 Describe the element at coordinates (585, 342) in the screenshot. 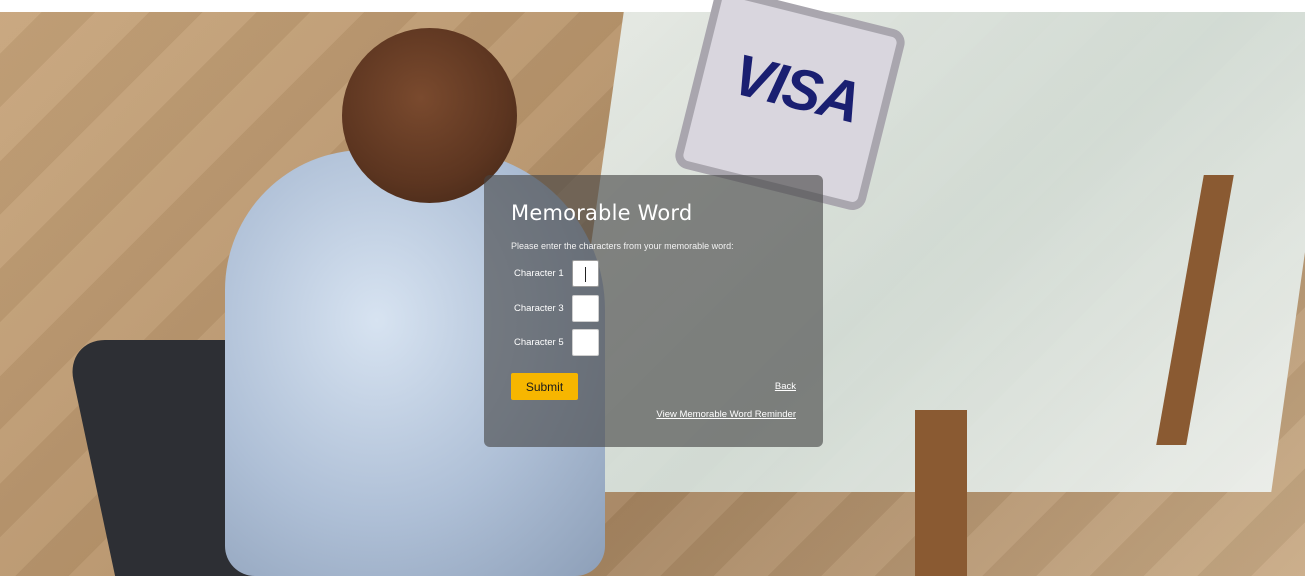

I see `character-5-input` at that location.